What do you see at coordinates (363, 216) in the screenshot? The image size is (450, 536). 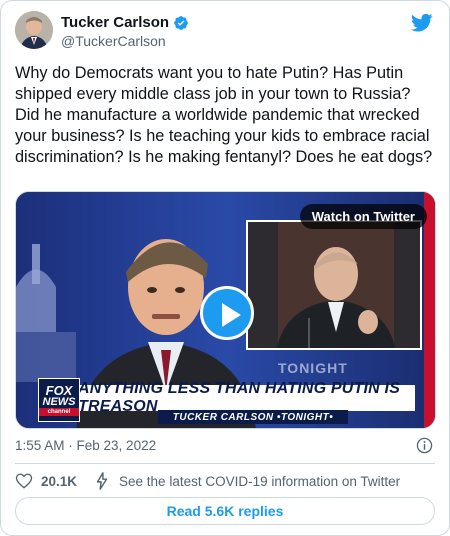 I see `watch-on-twitter-badge: Watch on Twitter` at bounding box center [363, 216].